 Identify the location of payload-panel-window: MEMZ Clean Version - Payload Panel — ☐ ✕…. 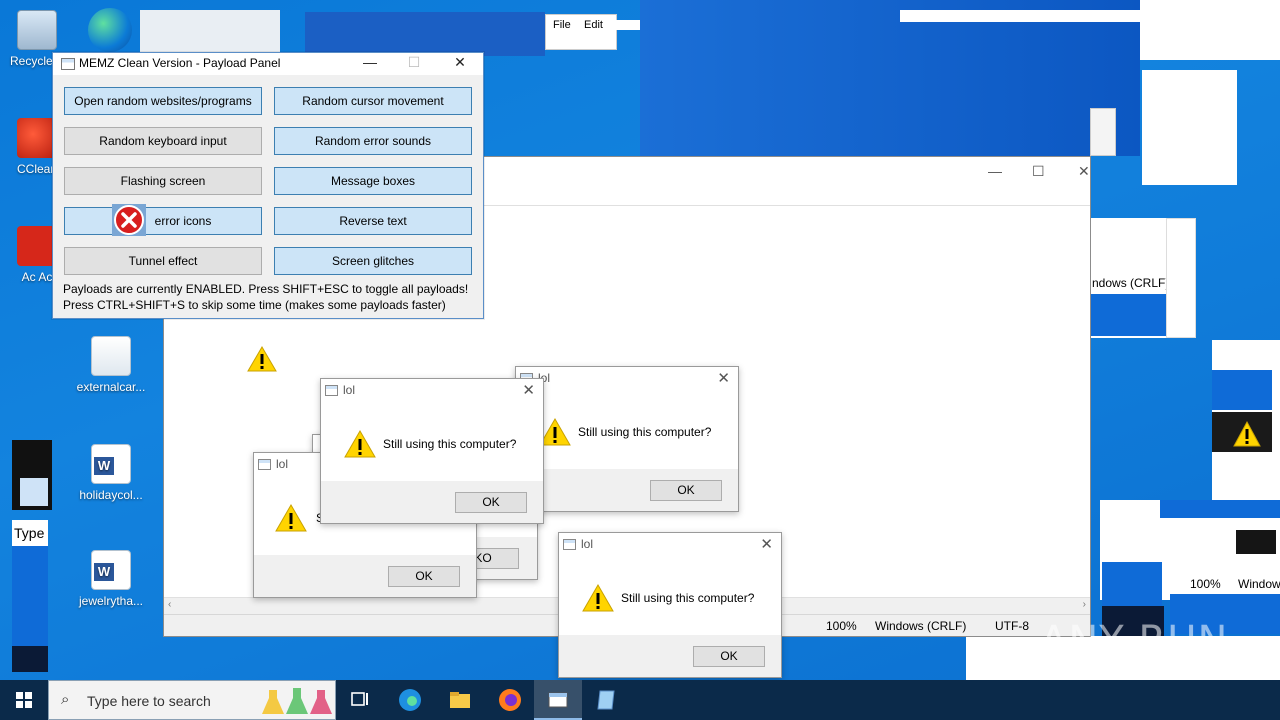
(268, 185).